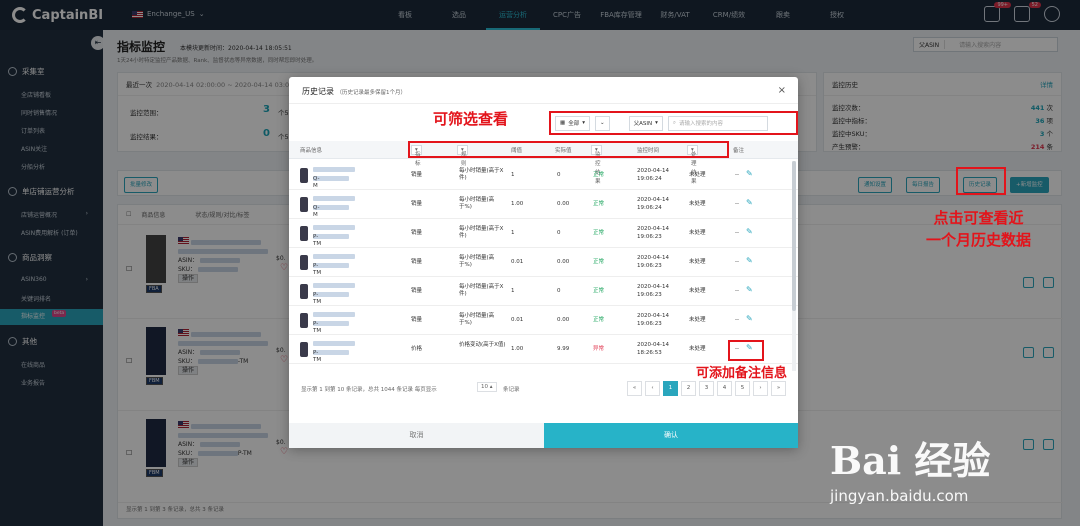  Describe the element at coordinates (369, 390) in the screenshot. I see `pager-text: 显示第 1 到第 10 条记录，总共 1044 条记录 每页显示` at that location.